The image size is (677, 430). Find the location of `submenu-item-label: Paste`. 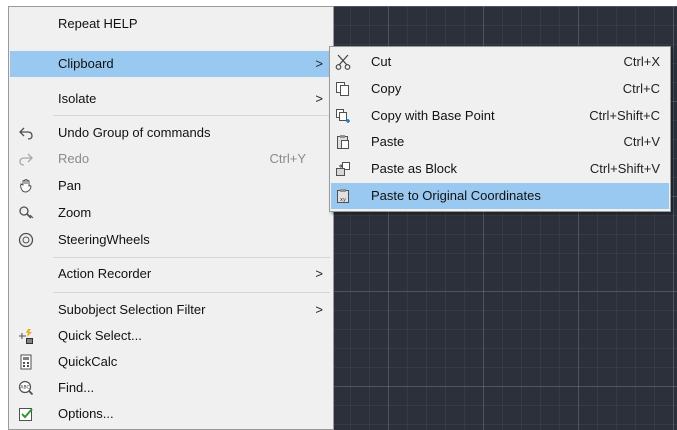

submenu-item-label: Paste is located at coordinates (388, 141).